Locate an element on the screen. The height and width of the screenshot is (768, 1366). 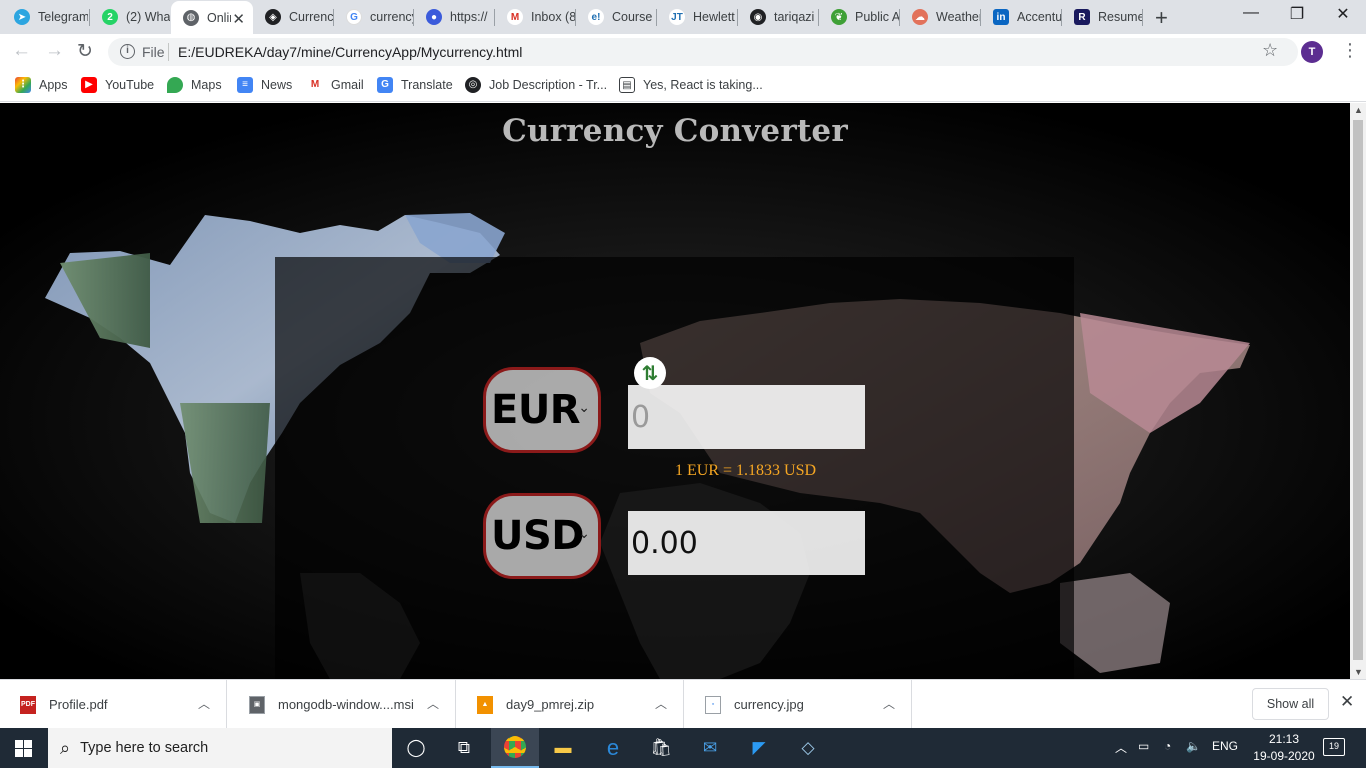
forward-button: → is located at coordinates (54, 51).